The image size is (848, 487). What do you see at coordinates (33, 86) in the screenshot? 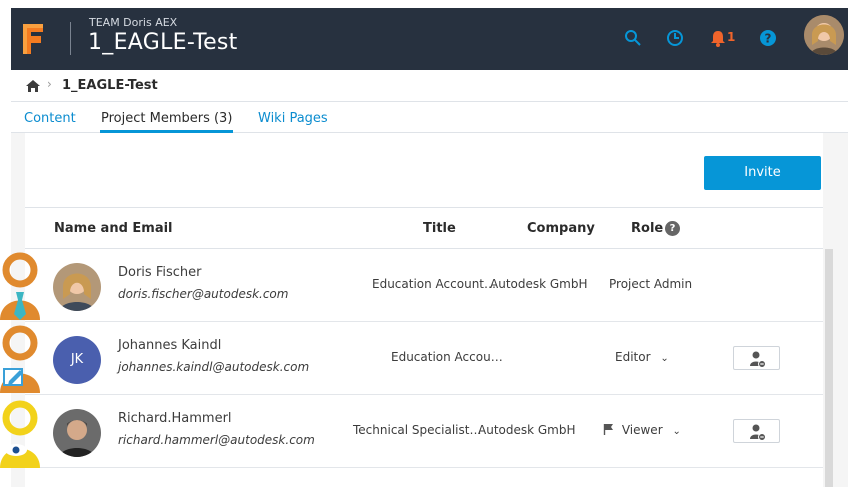
I see `home-icon` at bounding box center [33, 86].